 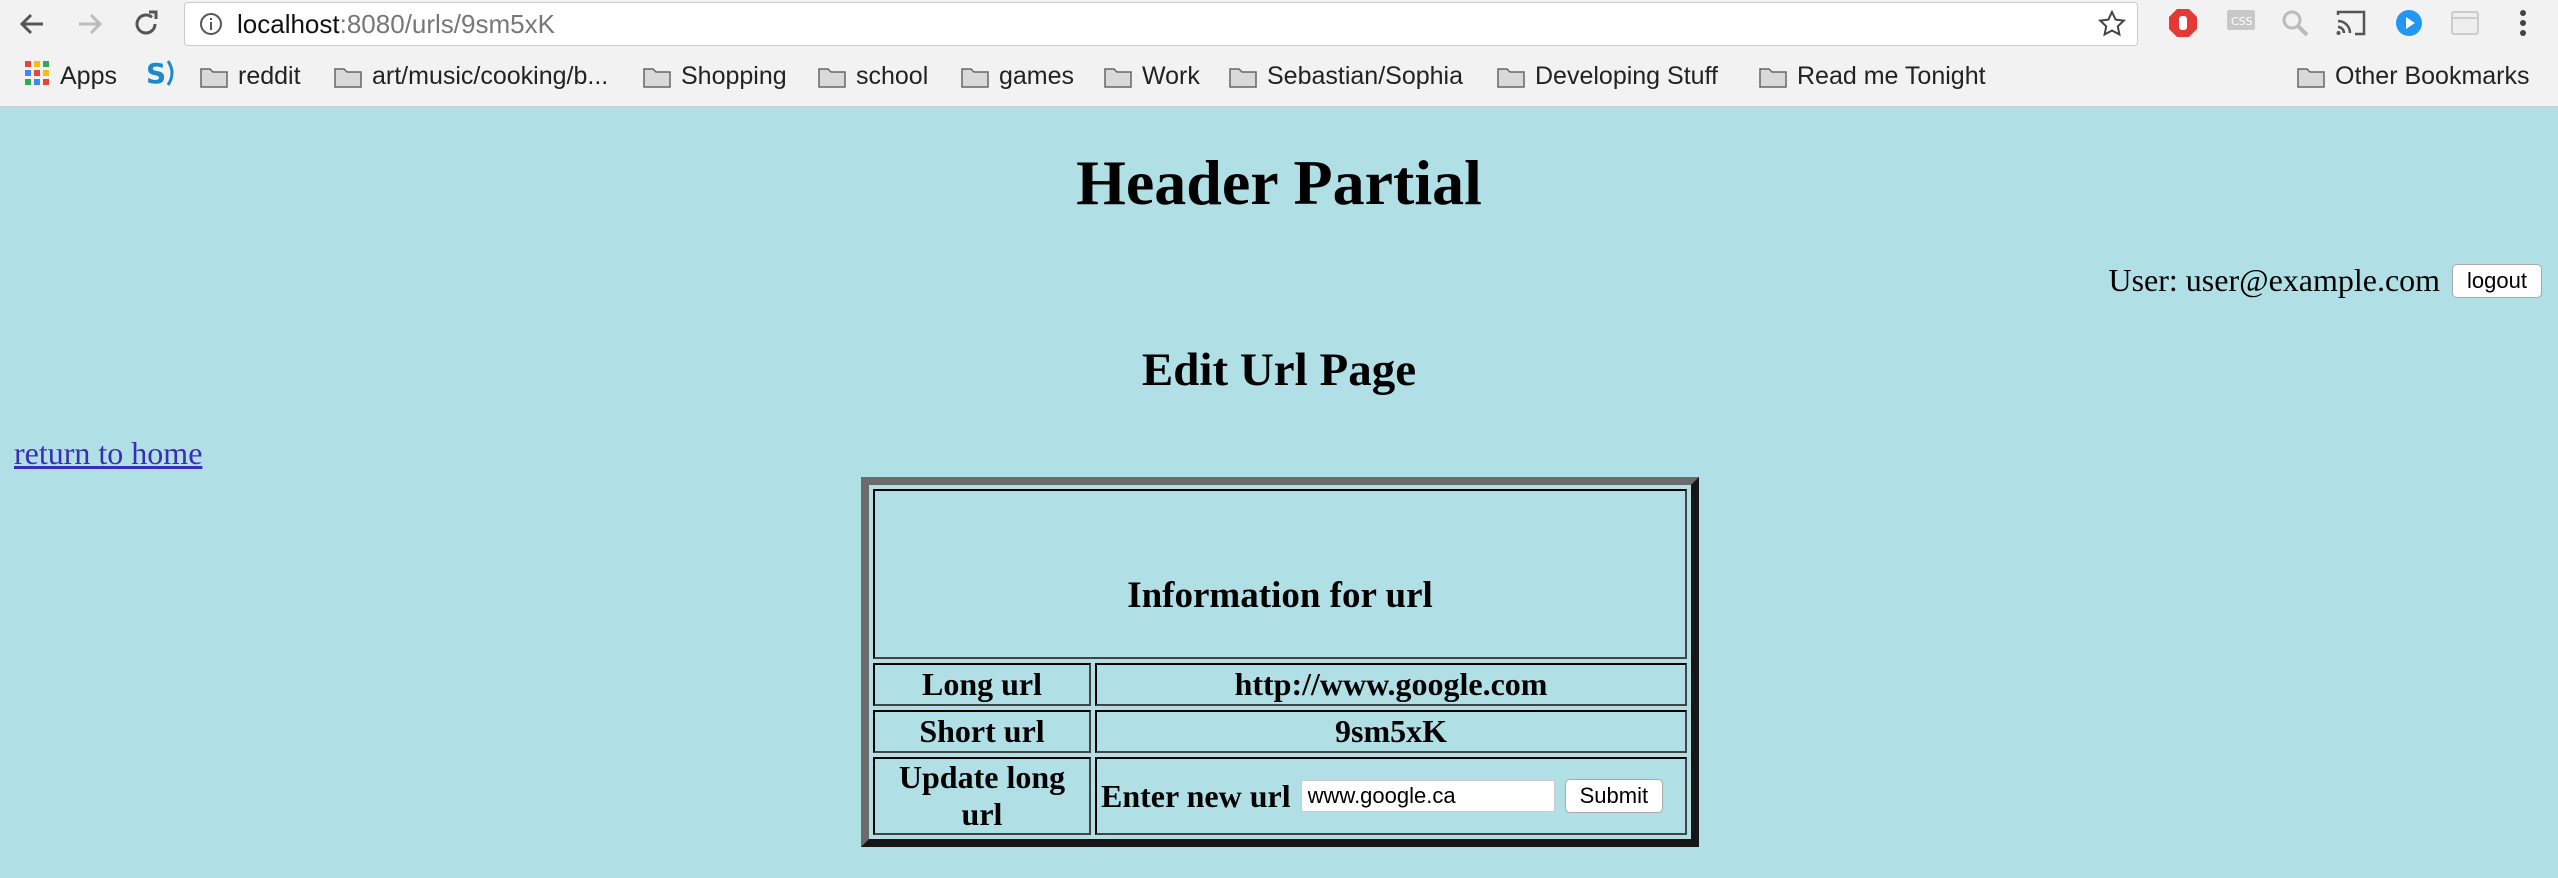 I want to click on enter-new-url-label: Enter new url, so click(x=1196, y=795).